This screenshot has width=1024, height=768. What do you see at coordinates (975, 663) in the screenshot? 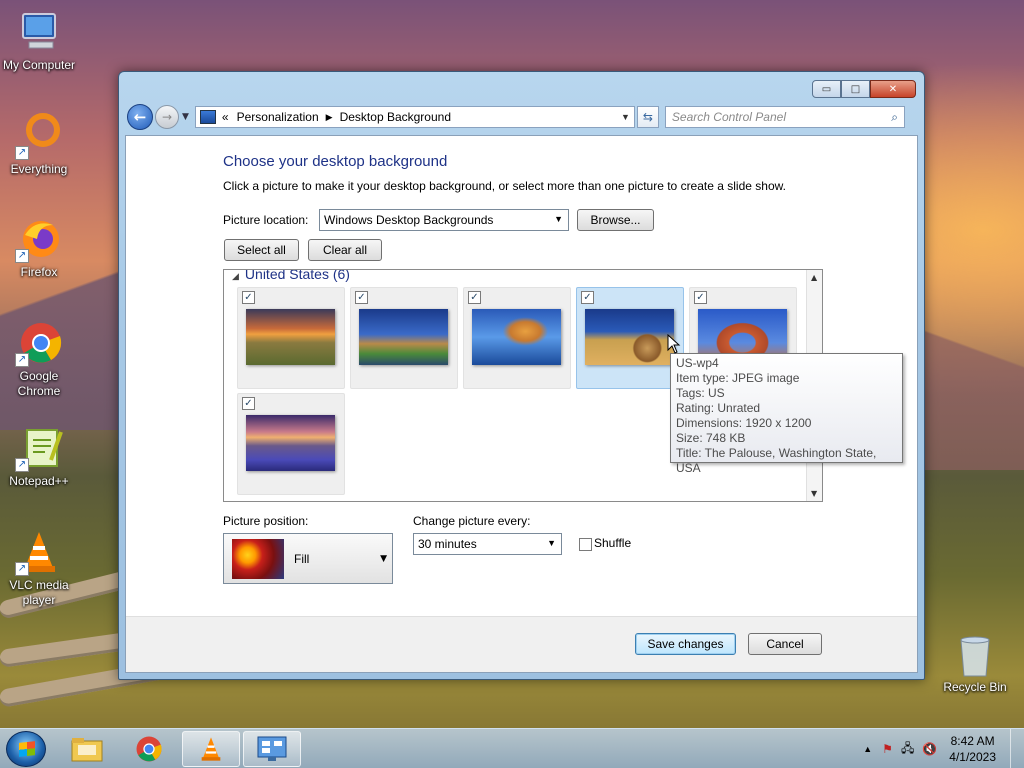
I see `desktop-icon-recycle-bin: Recycle Bin` at bounding box center [975, 663].